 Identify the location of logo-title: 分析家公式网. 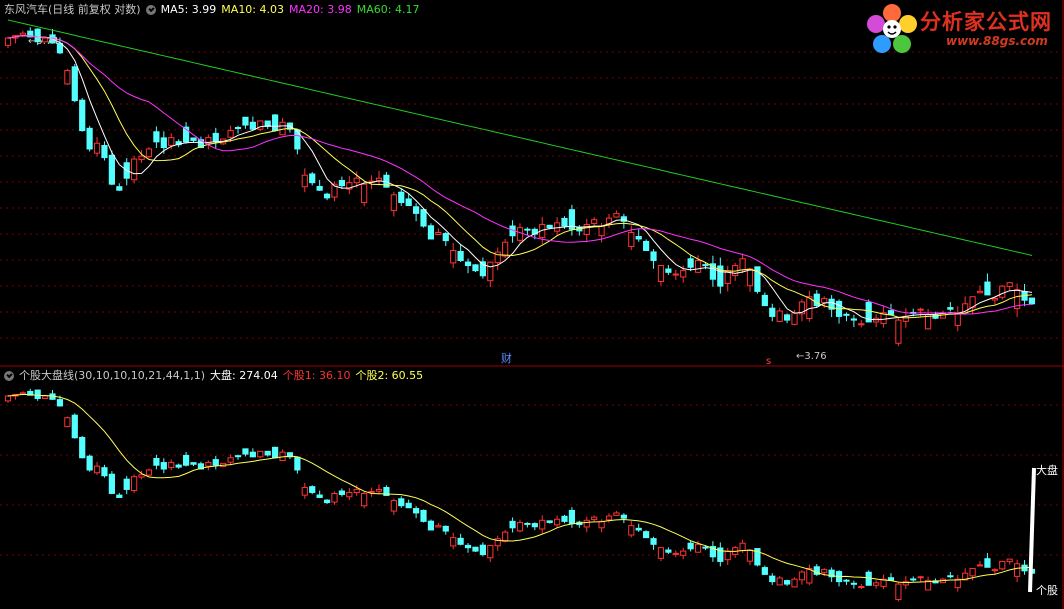
(986, 22).